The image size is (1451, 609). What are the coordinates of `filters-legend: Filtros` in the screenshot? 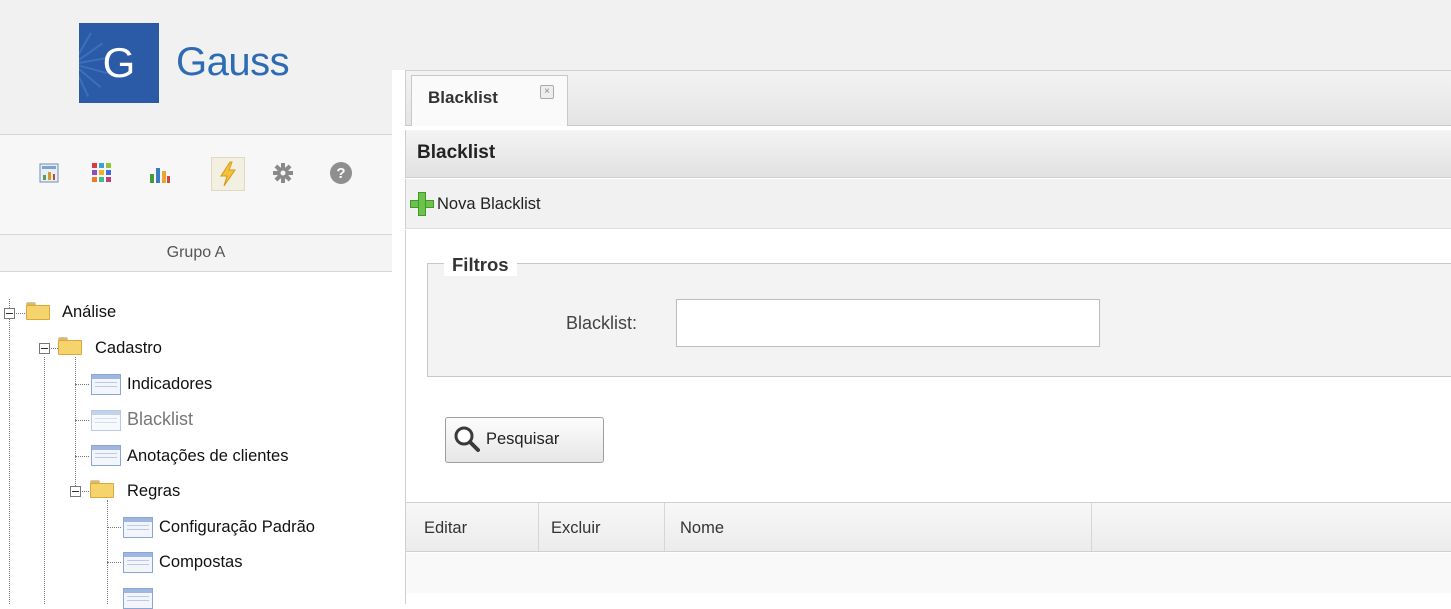 It's located at (480, 265).